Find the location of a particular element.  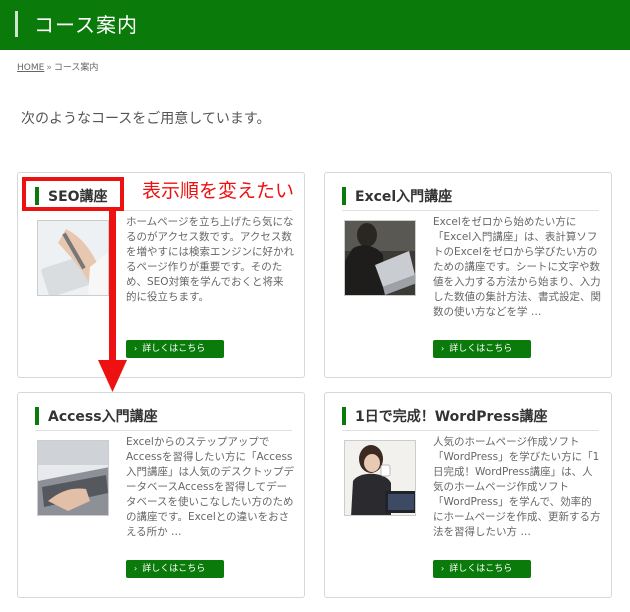

header-accent-bar is located at coordinates (16, 24).